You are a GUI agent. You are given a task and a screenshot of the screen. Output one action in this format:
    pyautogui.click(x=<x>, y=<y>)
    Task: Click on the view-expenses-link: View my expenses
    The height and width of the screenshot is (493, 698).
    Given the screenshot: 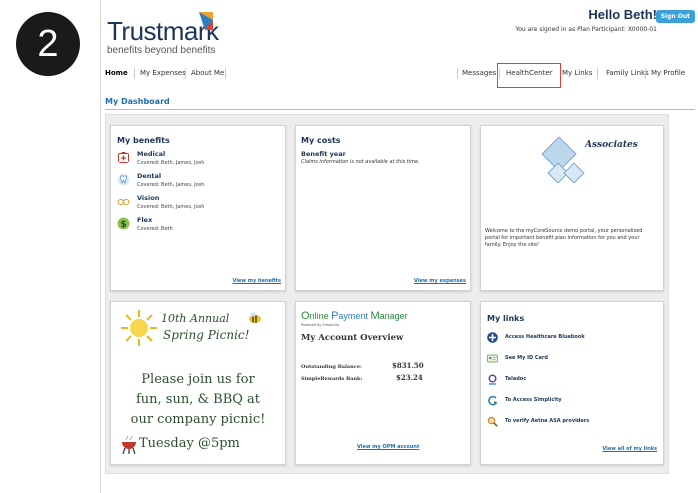 What is the action you would take?
    pyautogui.click(x=440, y=281)
    